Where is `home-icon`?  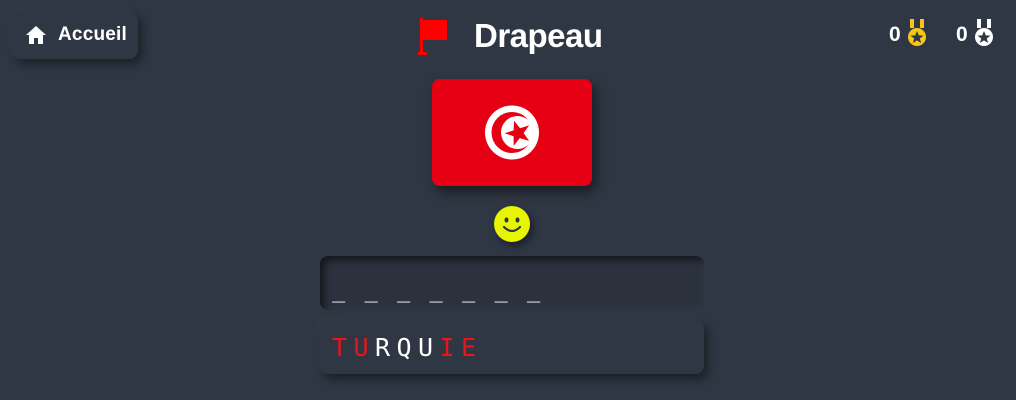 home-icon is located at coordinates (36, 35).